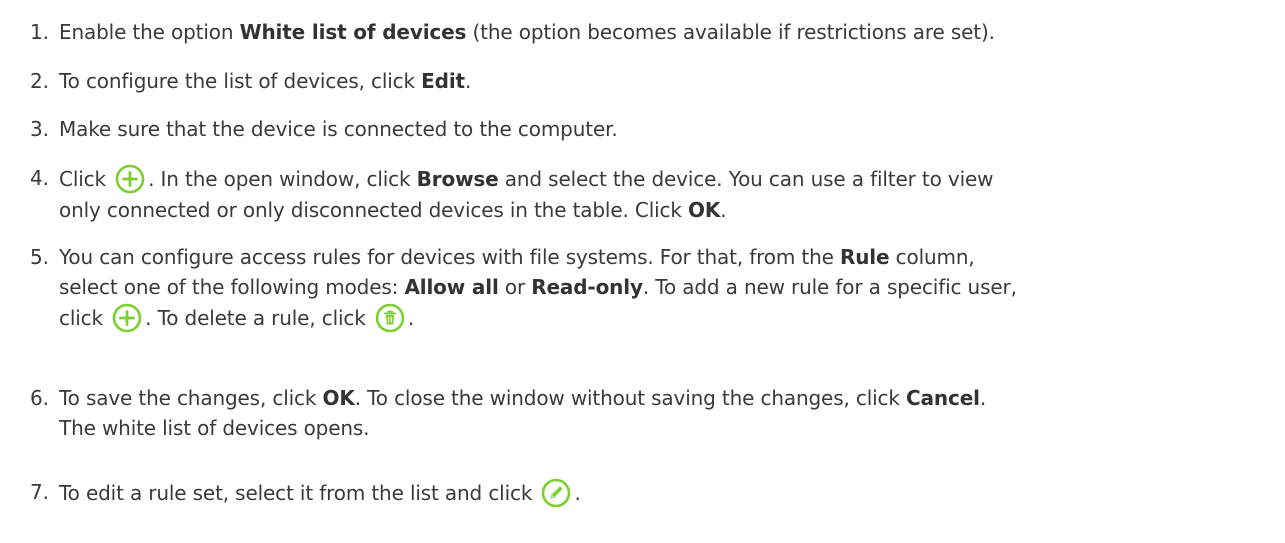 The image size is (1285, 543). Describe the element at coordinates (232, 287) in the screenshot. I see `text-run: select one of the following modes:` at that location.